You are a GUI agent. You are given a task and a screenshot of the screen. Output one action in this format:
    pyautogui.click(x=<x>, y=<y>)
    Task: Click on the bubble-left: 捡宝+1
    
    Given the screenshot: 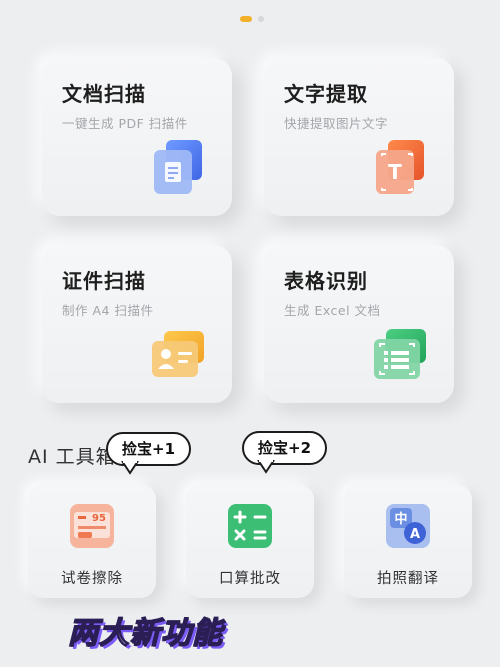 What is the action you would take?
    pyautogui.click(x=149, y=453)
    